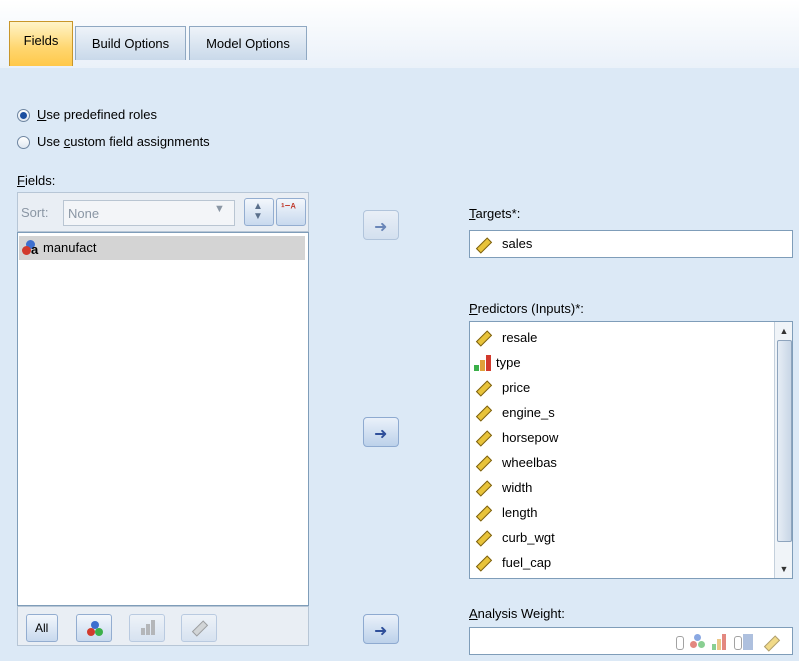 Image resolution: width=799 pixels, height=661 pixels. I want to click on move-to-weight-button: ➜, so click(381, 629).